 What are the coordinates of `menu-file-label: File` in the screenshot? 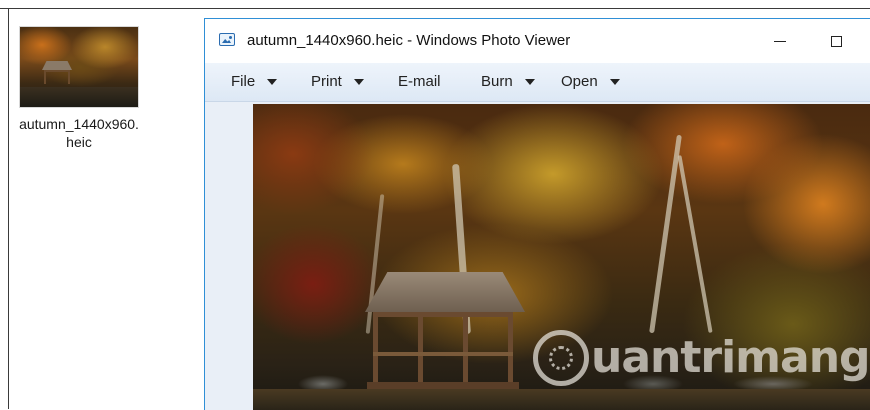 It's located at (243, 81).